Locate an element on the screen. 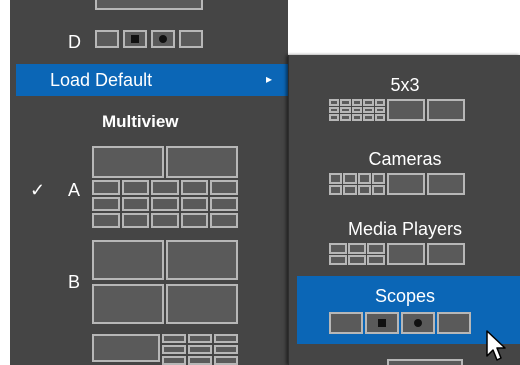 The height and width of the screenshot is (365, 520). submenu-arrow-icon: ▸ is located at coordinates (269, 79).